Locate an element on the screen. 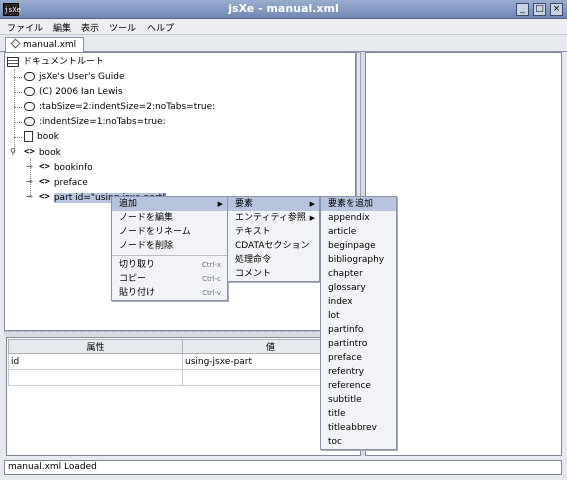 This screenshot has height=480, width=567. tree-node-doctype: book is located at coordinates (41, 137).